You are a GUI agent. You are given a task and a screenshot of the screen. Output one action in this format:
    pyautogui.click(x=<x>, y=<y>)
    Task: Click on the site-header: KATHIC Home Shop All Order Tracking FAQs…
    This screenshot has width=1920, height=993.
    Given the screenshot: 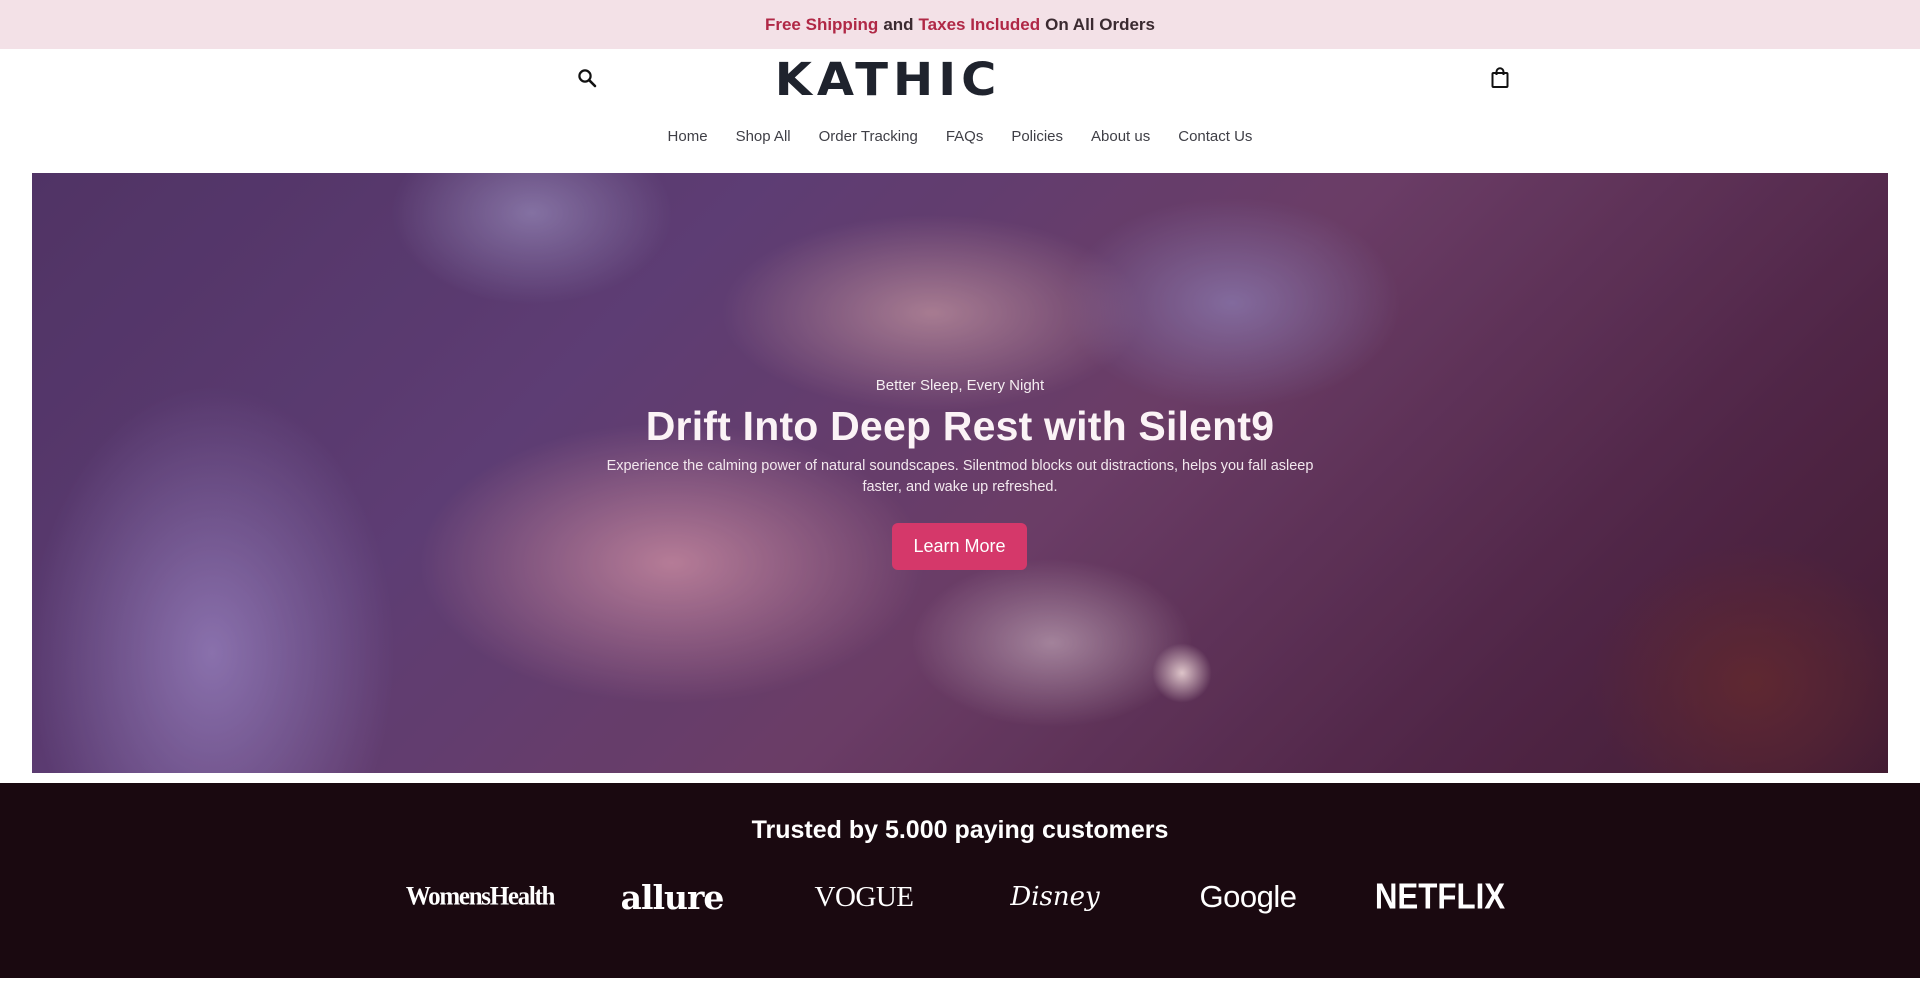 What is the action you would take?
    pyautogui.click(x=960, y=111)
    